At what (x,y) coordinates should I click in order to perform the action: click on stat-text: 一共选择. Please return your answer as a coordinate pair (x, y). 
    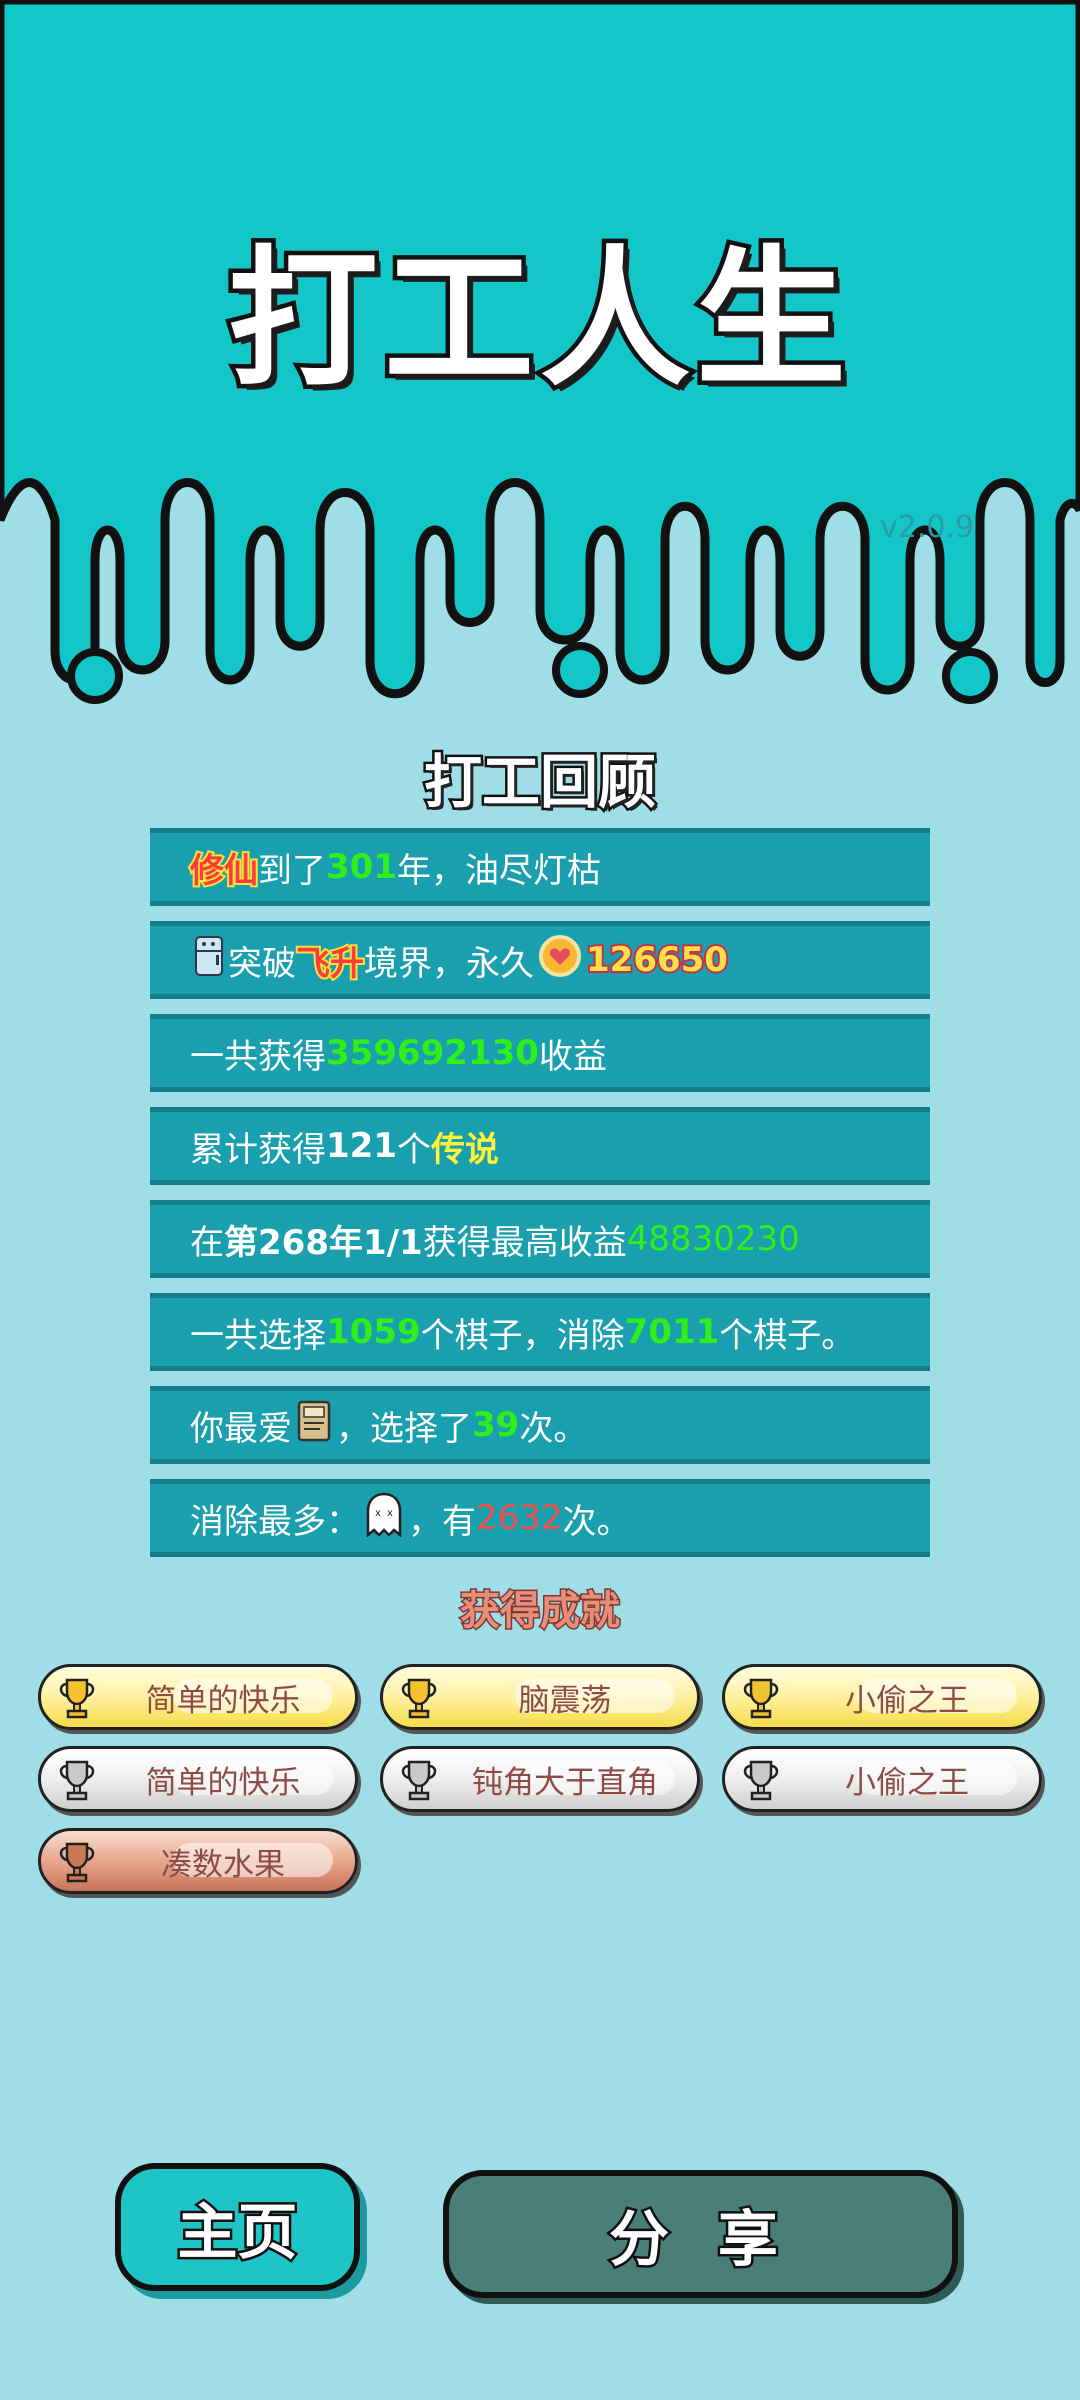
    Looking at the image, I should click on (258, 1335).